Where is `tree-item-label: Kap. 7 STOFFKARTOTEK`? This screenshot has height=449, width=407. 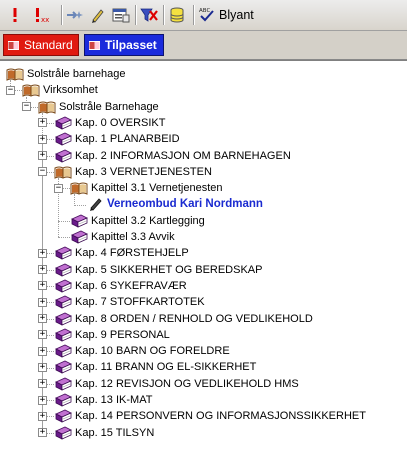
tree-item-label: Kap. 7 STOFFKARTOTEK is located at coordinates (140, 302).